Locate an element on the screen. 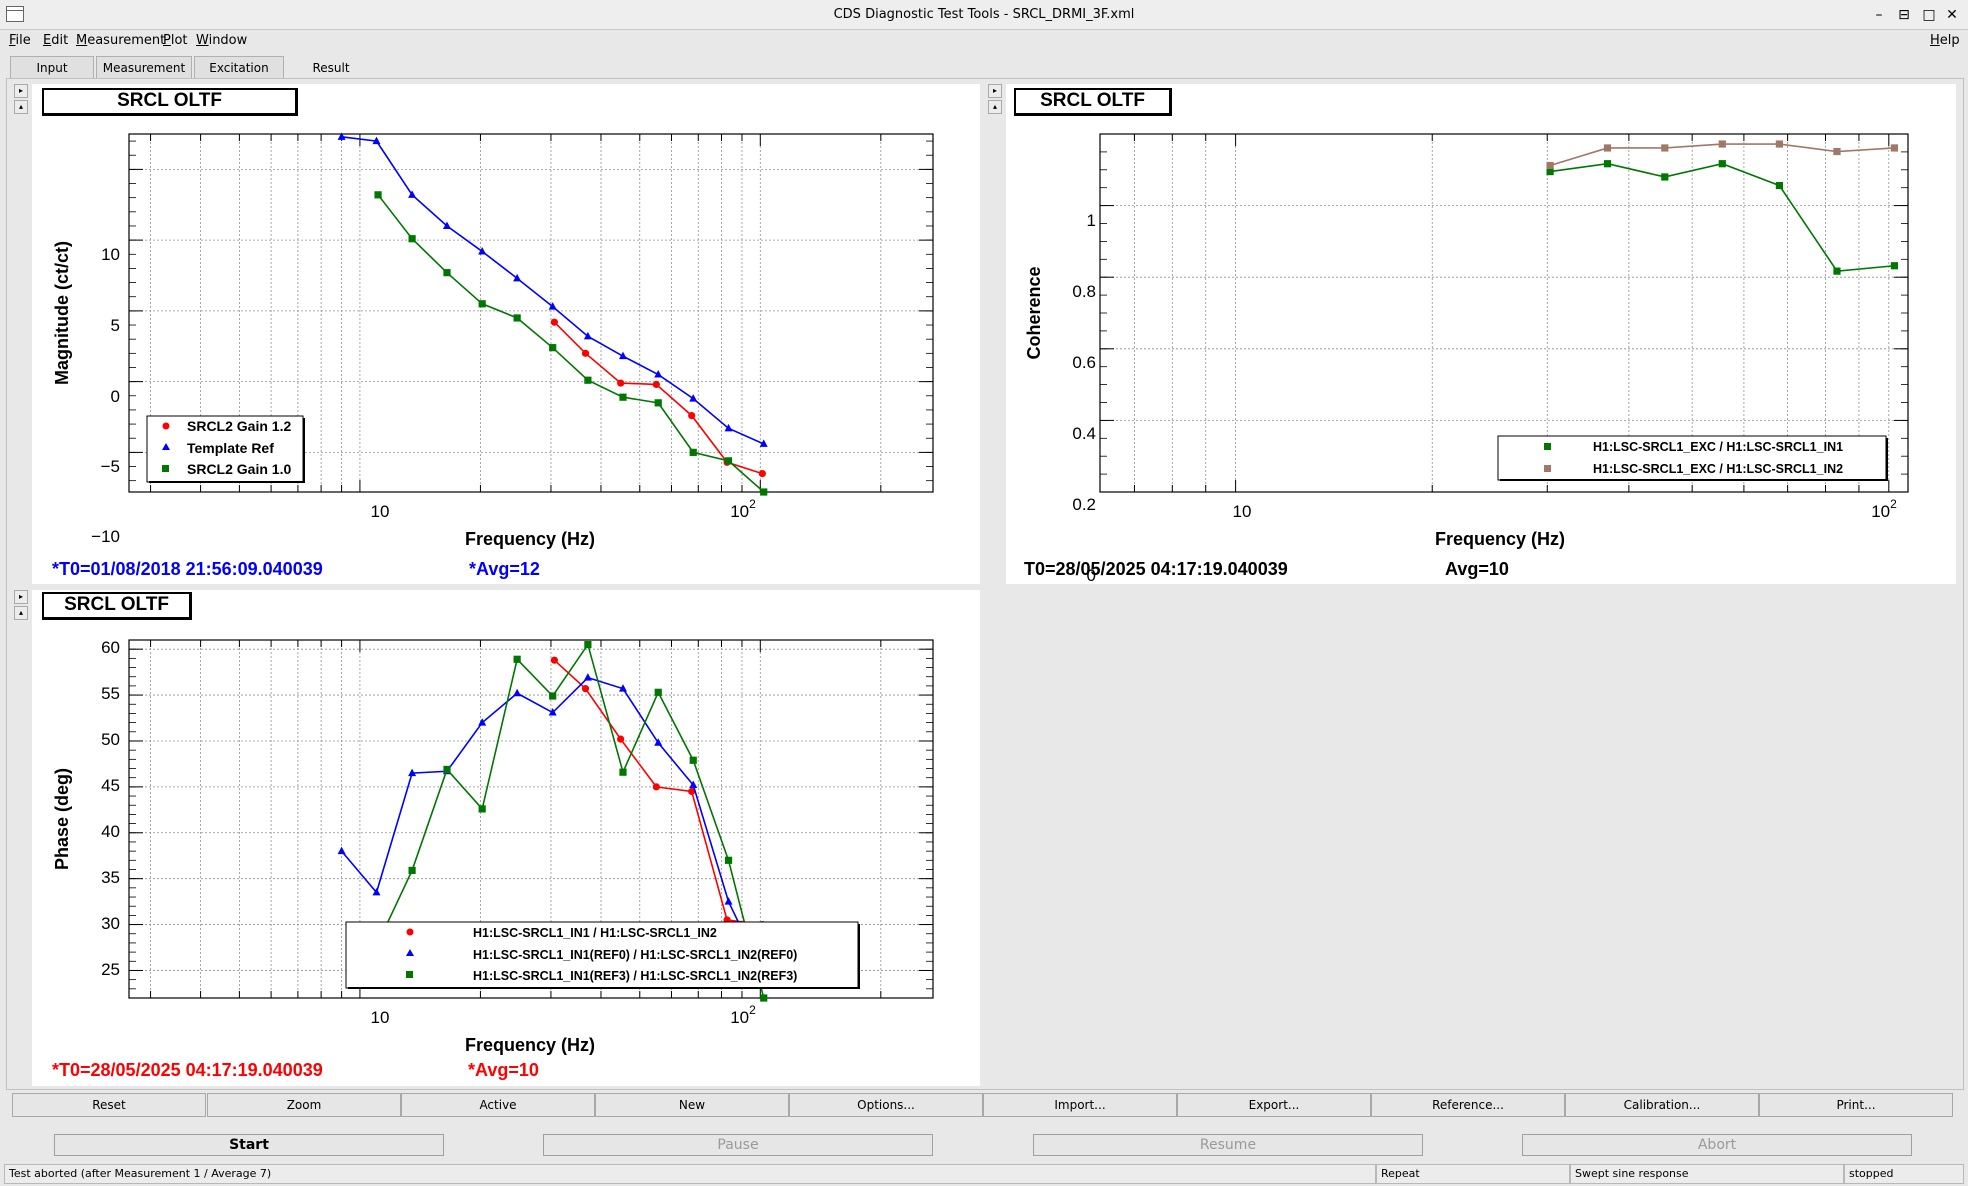  zoom-button: Zoom is located at coordinates (304, 1105).